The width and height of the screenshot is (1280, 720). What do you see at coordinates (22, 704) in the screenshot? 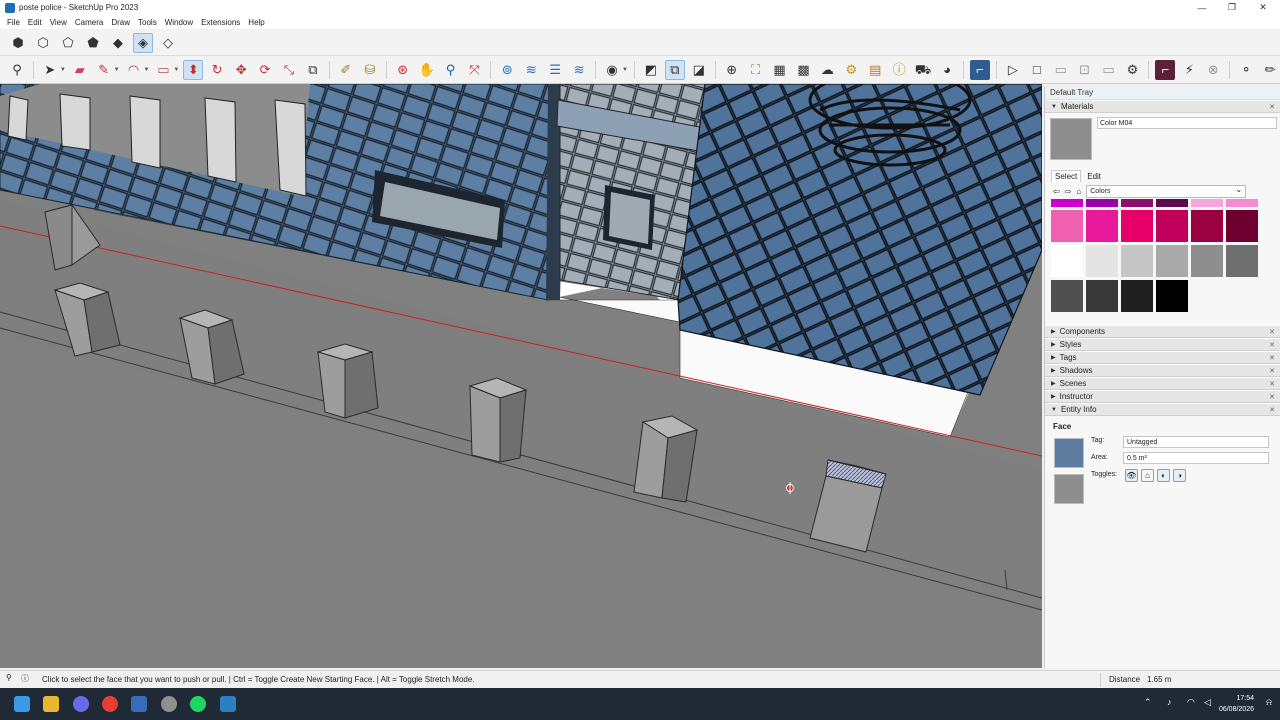
I see `start-menu-icon` at bounding box center [22, 704].